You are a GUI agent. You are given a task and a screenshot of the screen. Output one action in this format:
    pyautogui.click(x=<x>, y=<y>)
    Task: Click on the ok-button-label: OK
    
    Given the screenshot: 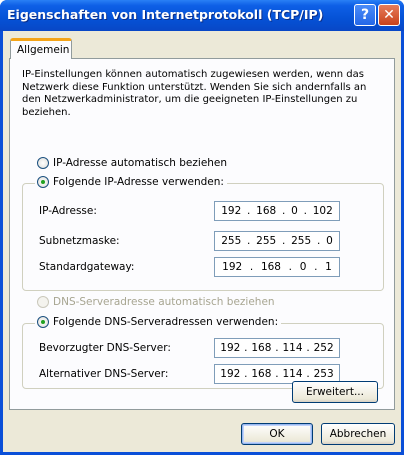 What is the action you would take?
    pyautogui.click(x=277, y=434)
    